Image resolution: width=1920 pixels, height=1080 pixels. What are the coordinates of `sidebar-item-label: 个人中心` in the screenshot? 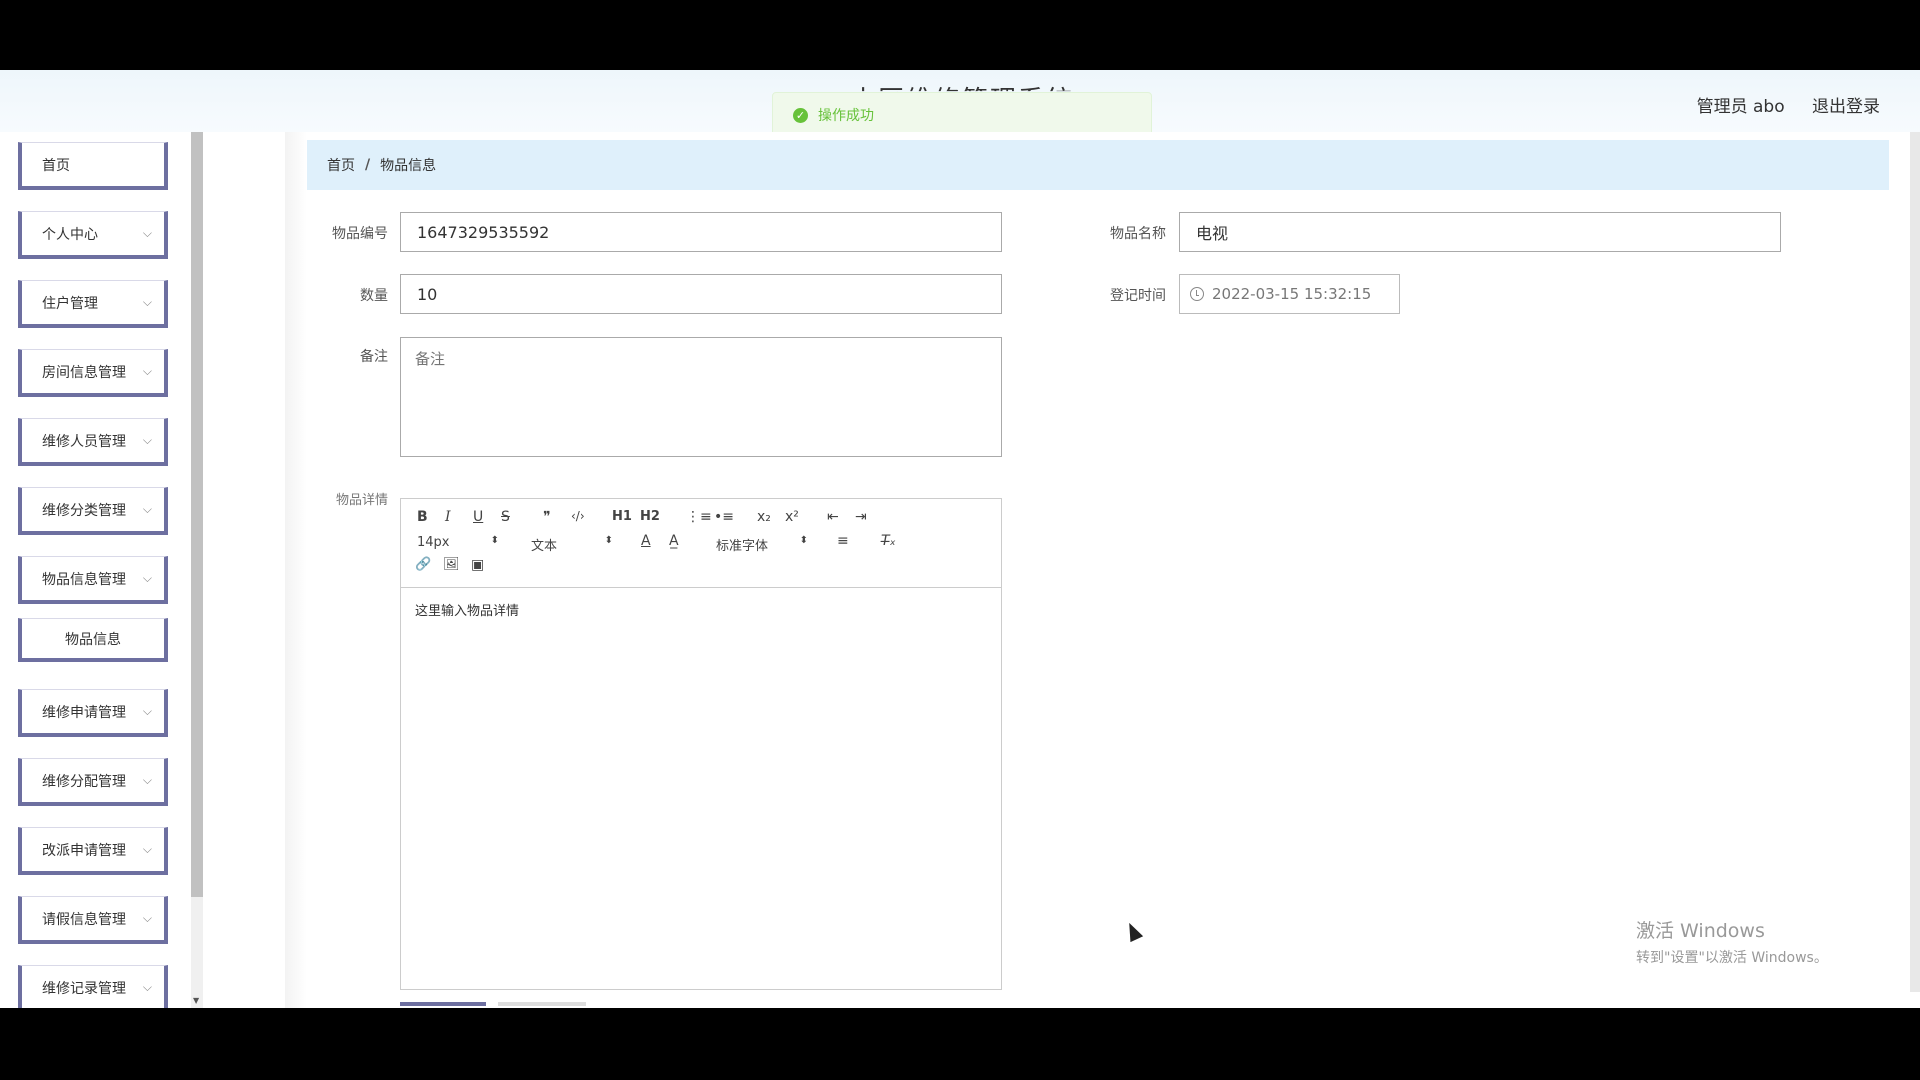 It's located at (70, 234).